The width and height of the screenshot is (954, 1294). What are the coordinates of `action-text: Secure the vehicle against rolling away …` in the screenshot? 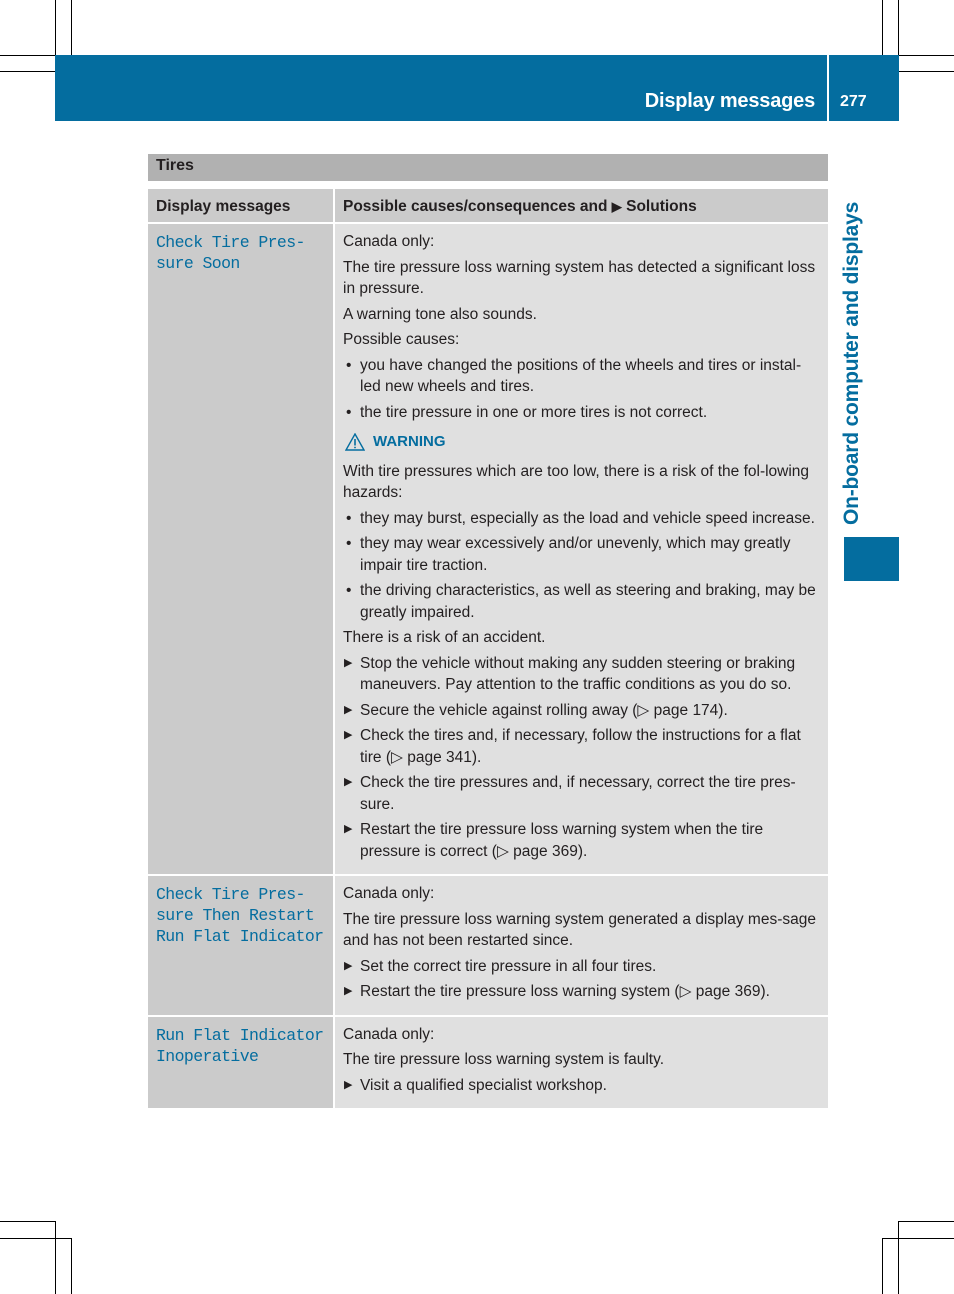 It's located at (544, 710).